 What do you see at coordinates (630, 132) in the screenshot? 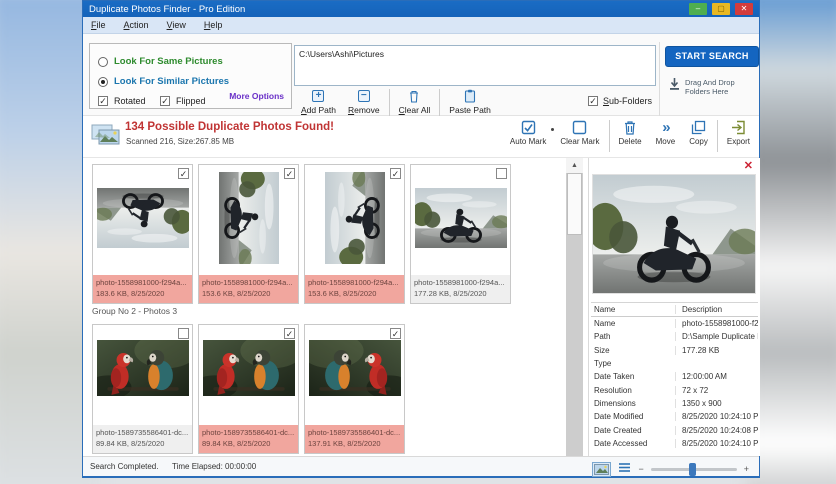
I see `delete-button: Delete` at bounding box center [630, 132].